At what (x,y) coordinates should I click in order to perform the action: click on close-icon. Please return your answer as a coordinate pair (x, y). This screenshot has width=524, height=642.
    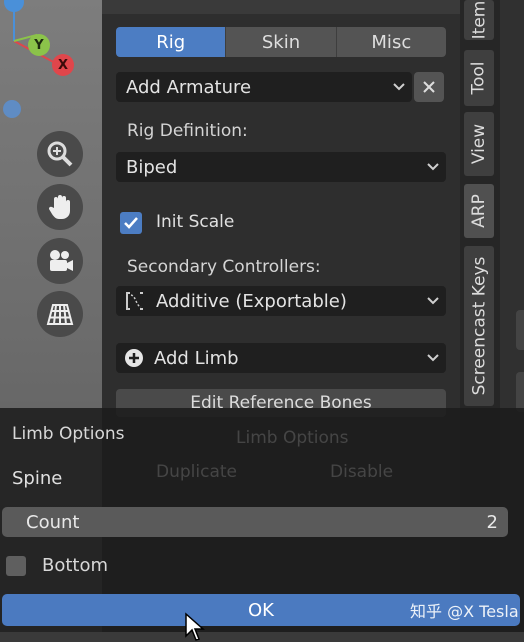
    Looking at the image, I should click on (429, 87).